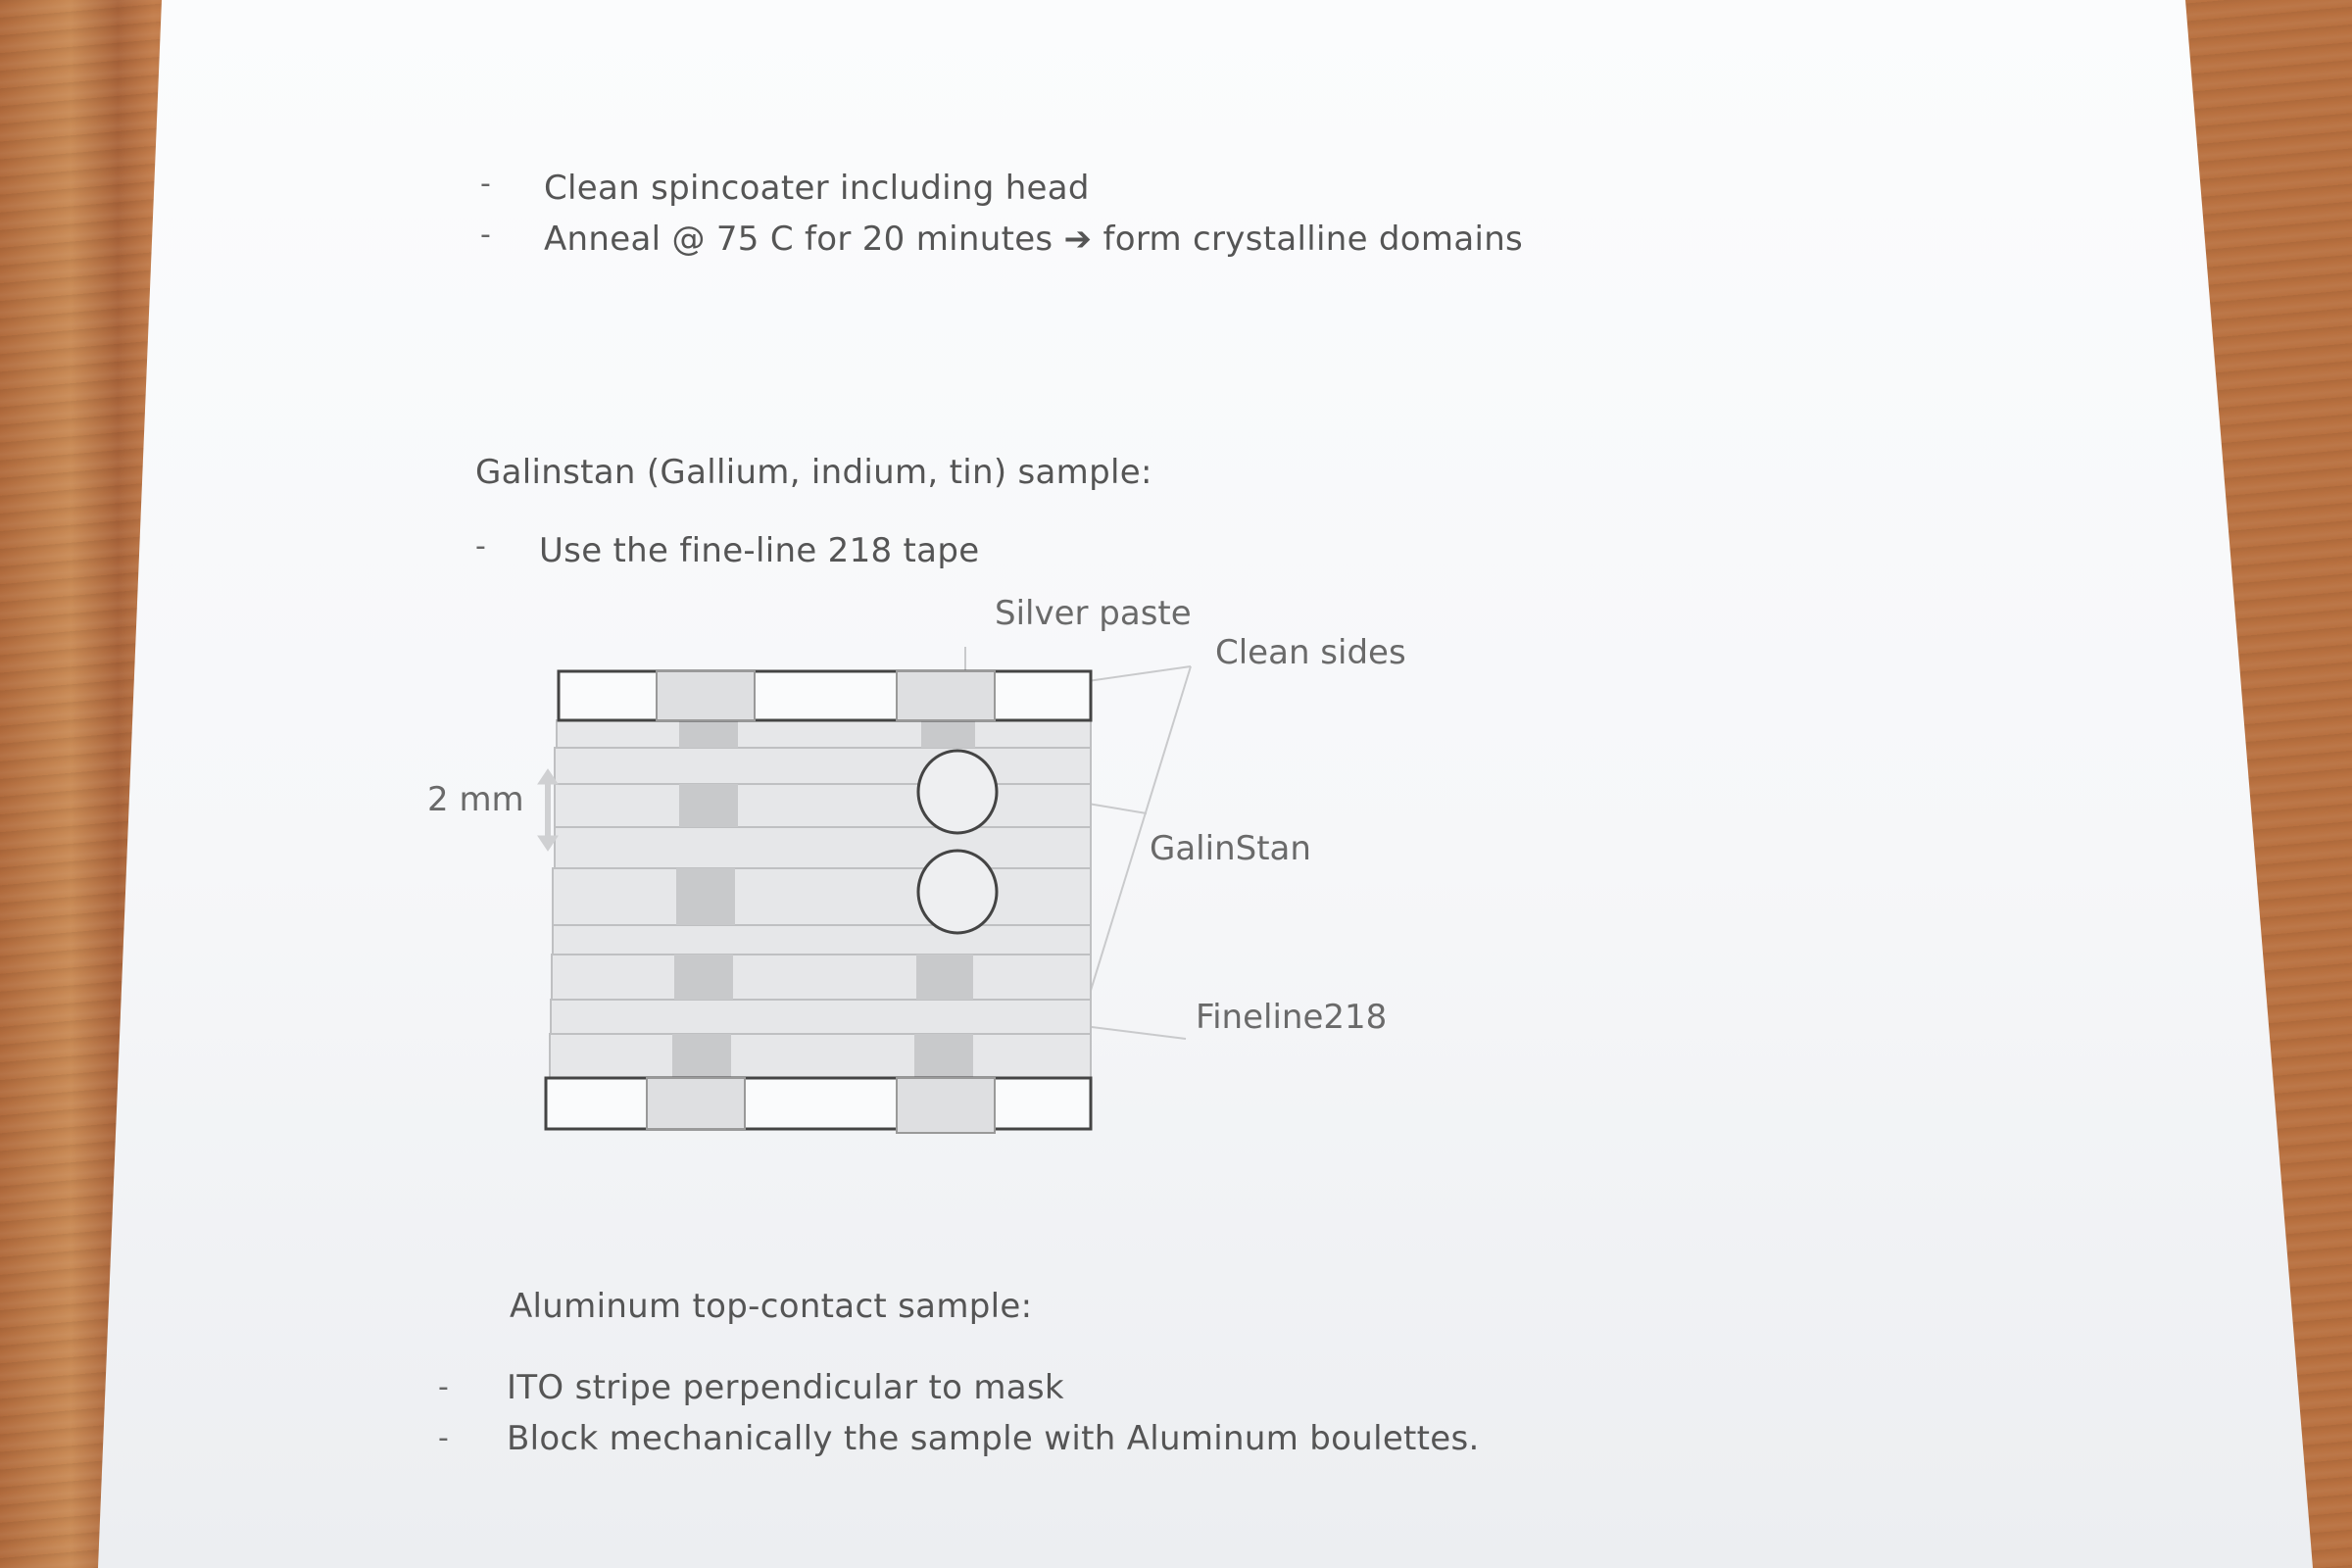 Image resolution: width=2352 pixels, height=1568 pixels. What do you see at coordinates (696, 1103) in the screenshot?
I see `silver-paste-pad-bottom-left` at bounding box center [696, 1103].